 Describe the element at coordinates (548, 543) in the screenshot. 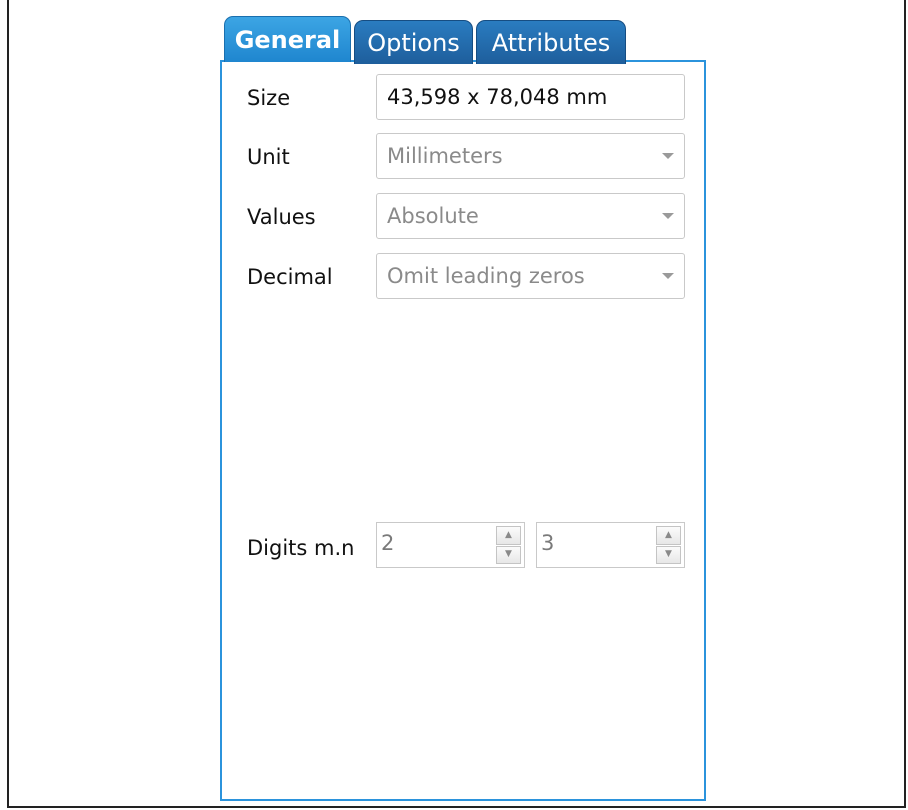

I see `digits-n-value: 3` at that location.